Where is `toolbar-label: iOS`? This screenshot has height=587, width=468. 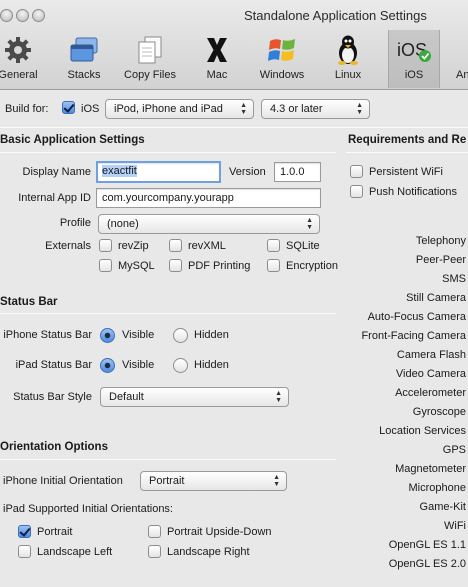
toolbar-label: iOS is located at coordinates (414, 75).